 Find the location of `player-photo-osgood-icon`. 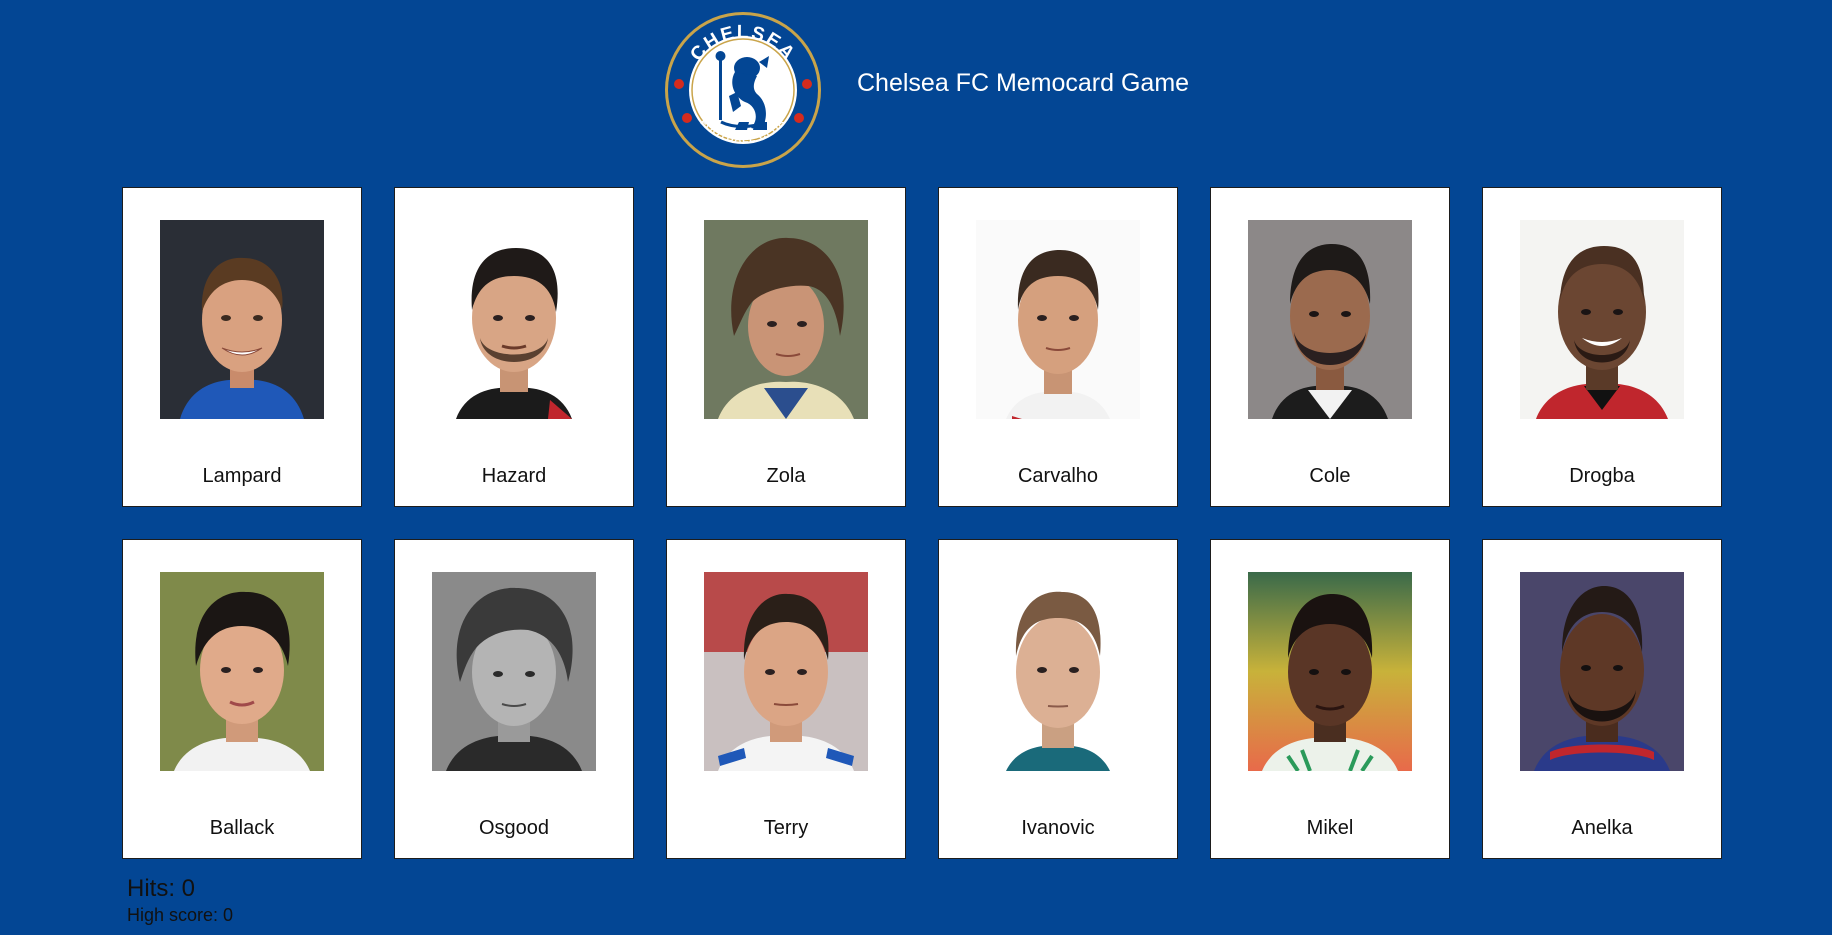

player-photo-osgood-icon is located at coordinates (514, 671).